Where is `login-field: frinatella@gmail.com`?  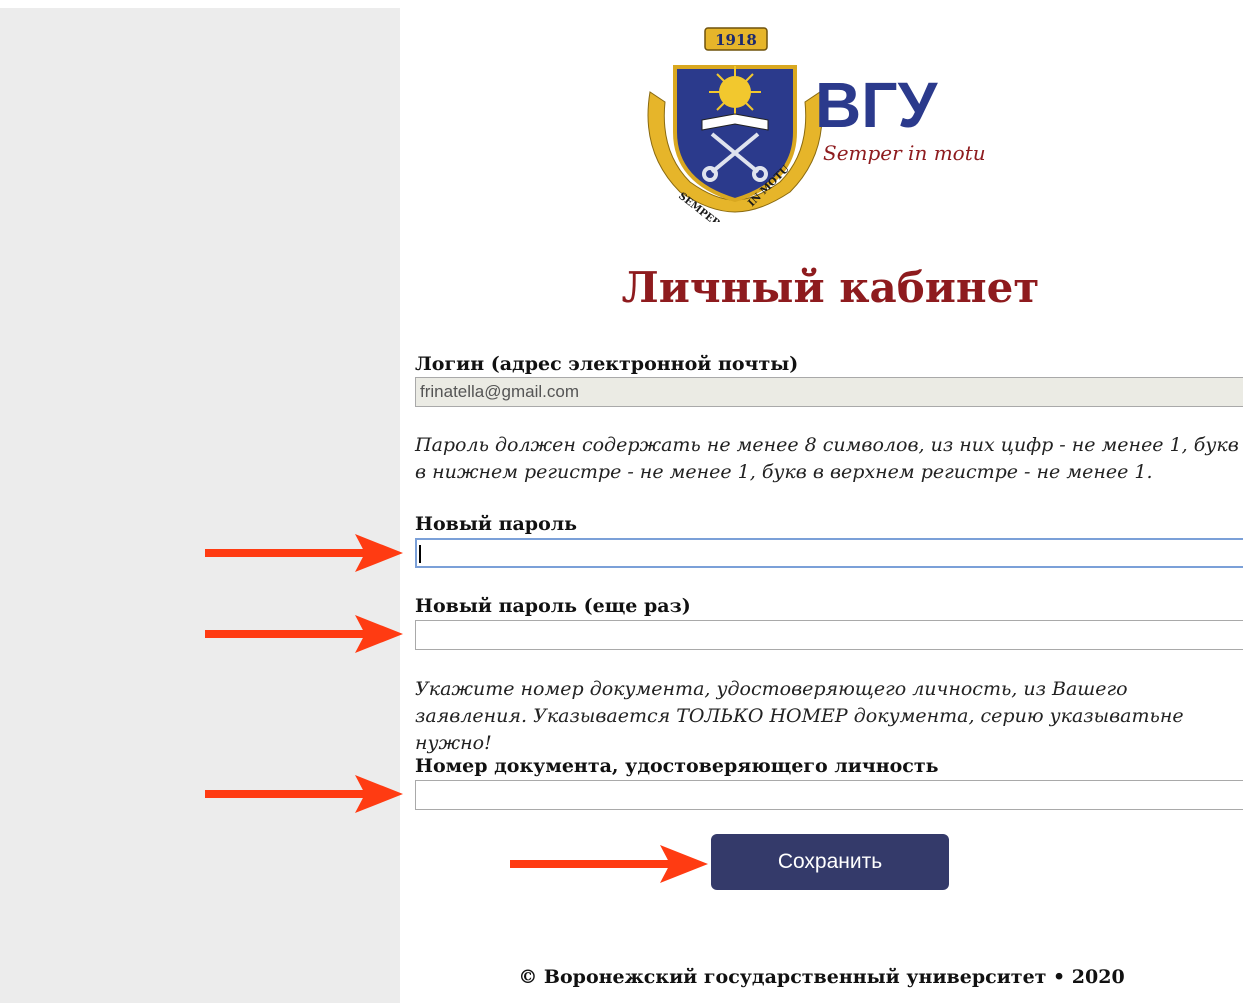 login-field: frinatella@gmail.com is located at coordinates (829, 392).